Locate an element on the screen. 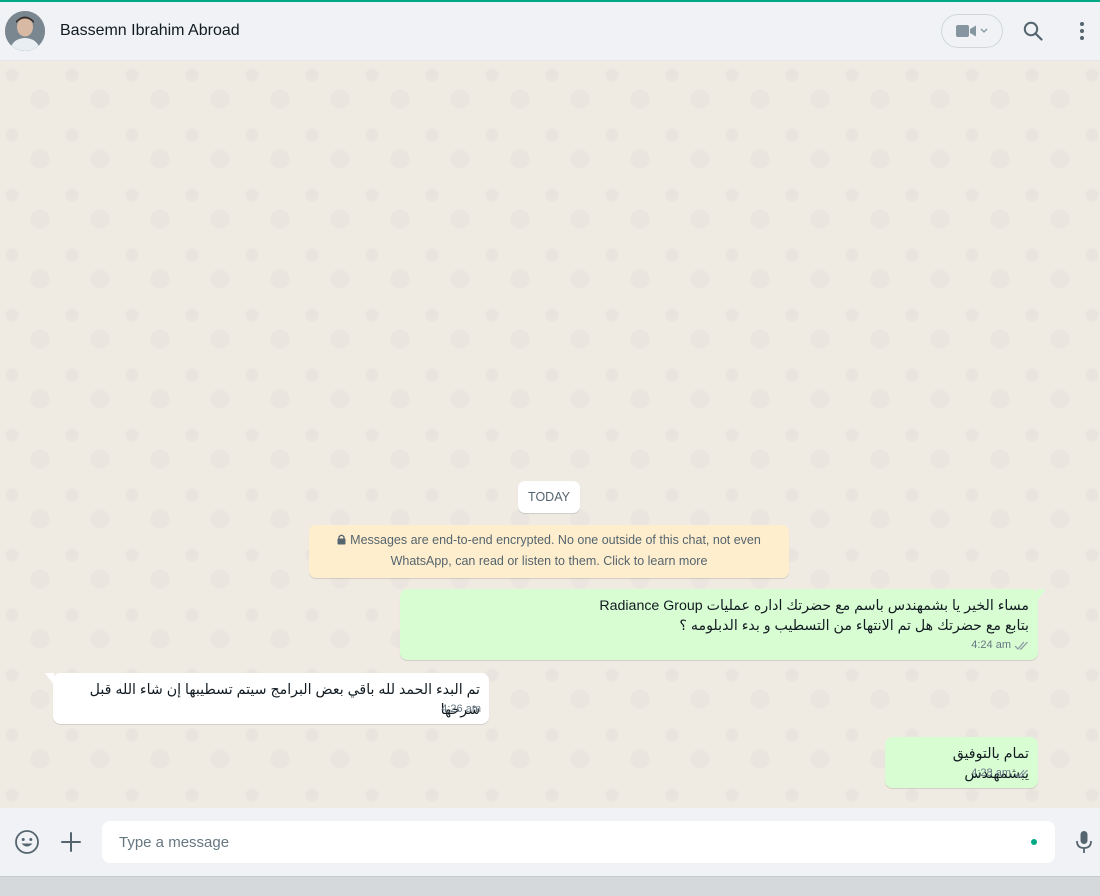 The width and height of the screenshot is (1100, 896). status-dot is located at coordinates (1034, 842).